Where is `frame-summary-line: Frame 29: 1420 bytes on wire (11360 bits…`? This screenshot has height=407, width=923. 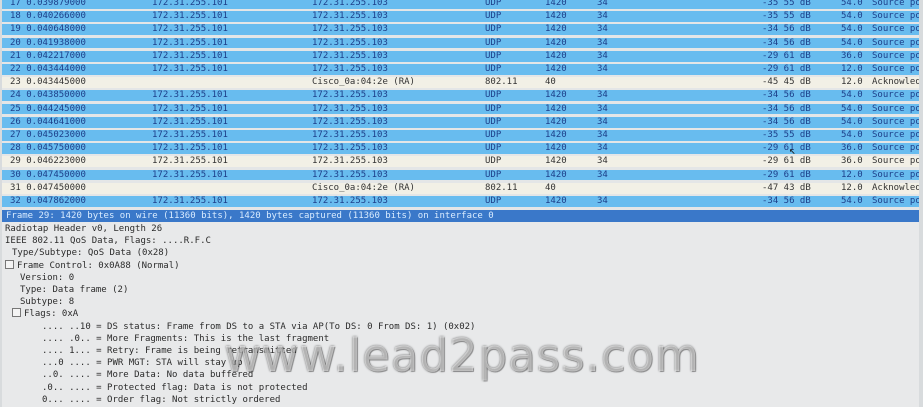 frame-summary-line: Frame 29: 1420 bytes on wire (11360 bits… is located at coordinates (460, 216).